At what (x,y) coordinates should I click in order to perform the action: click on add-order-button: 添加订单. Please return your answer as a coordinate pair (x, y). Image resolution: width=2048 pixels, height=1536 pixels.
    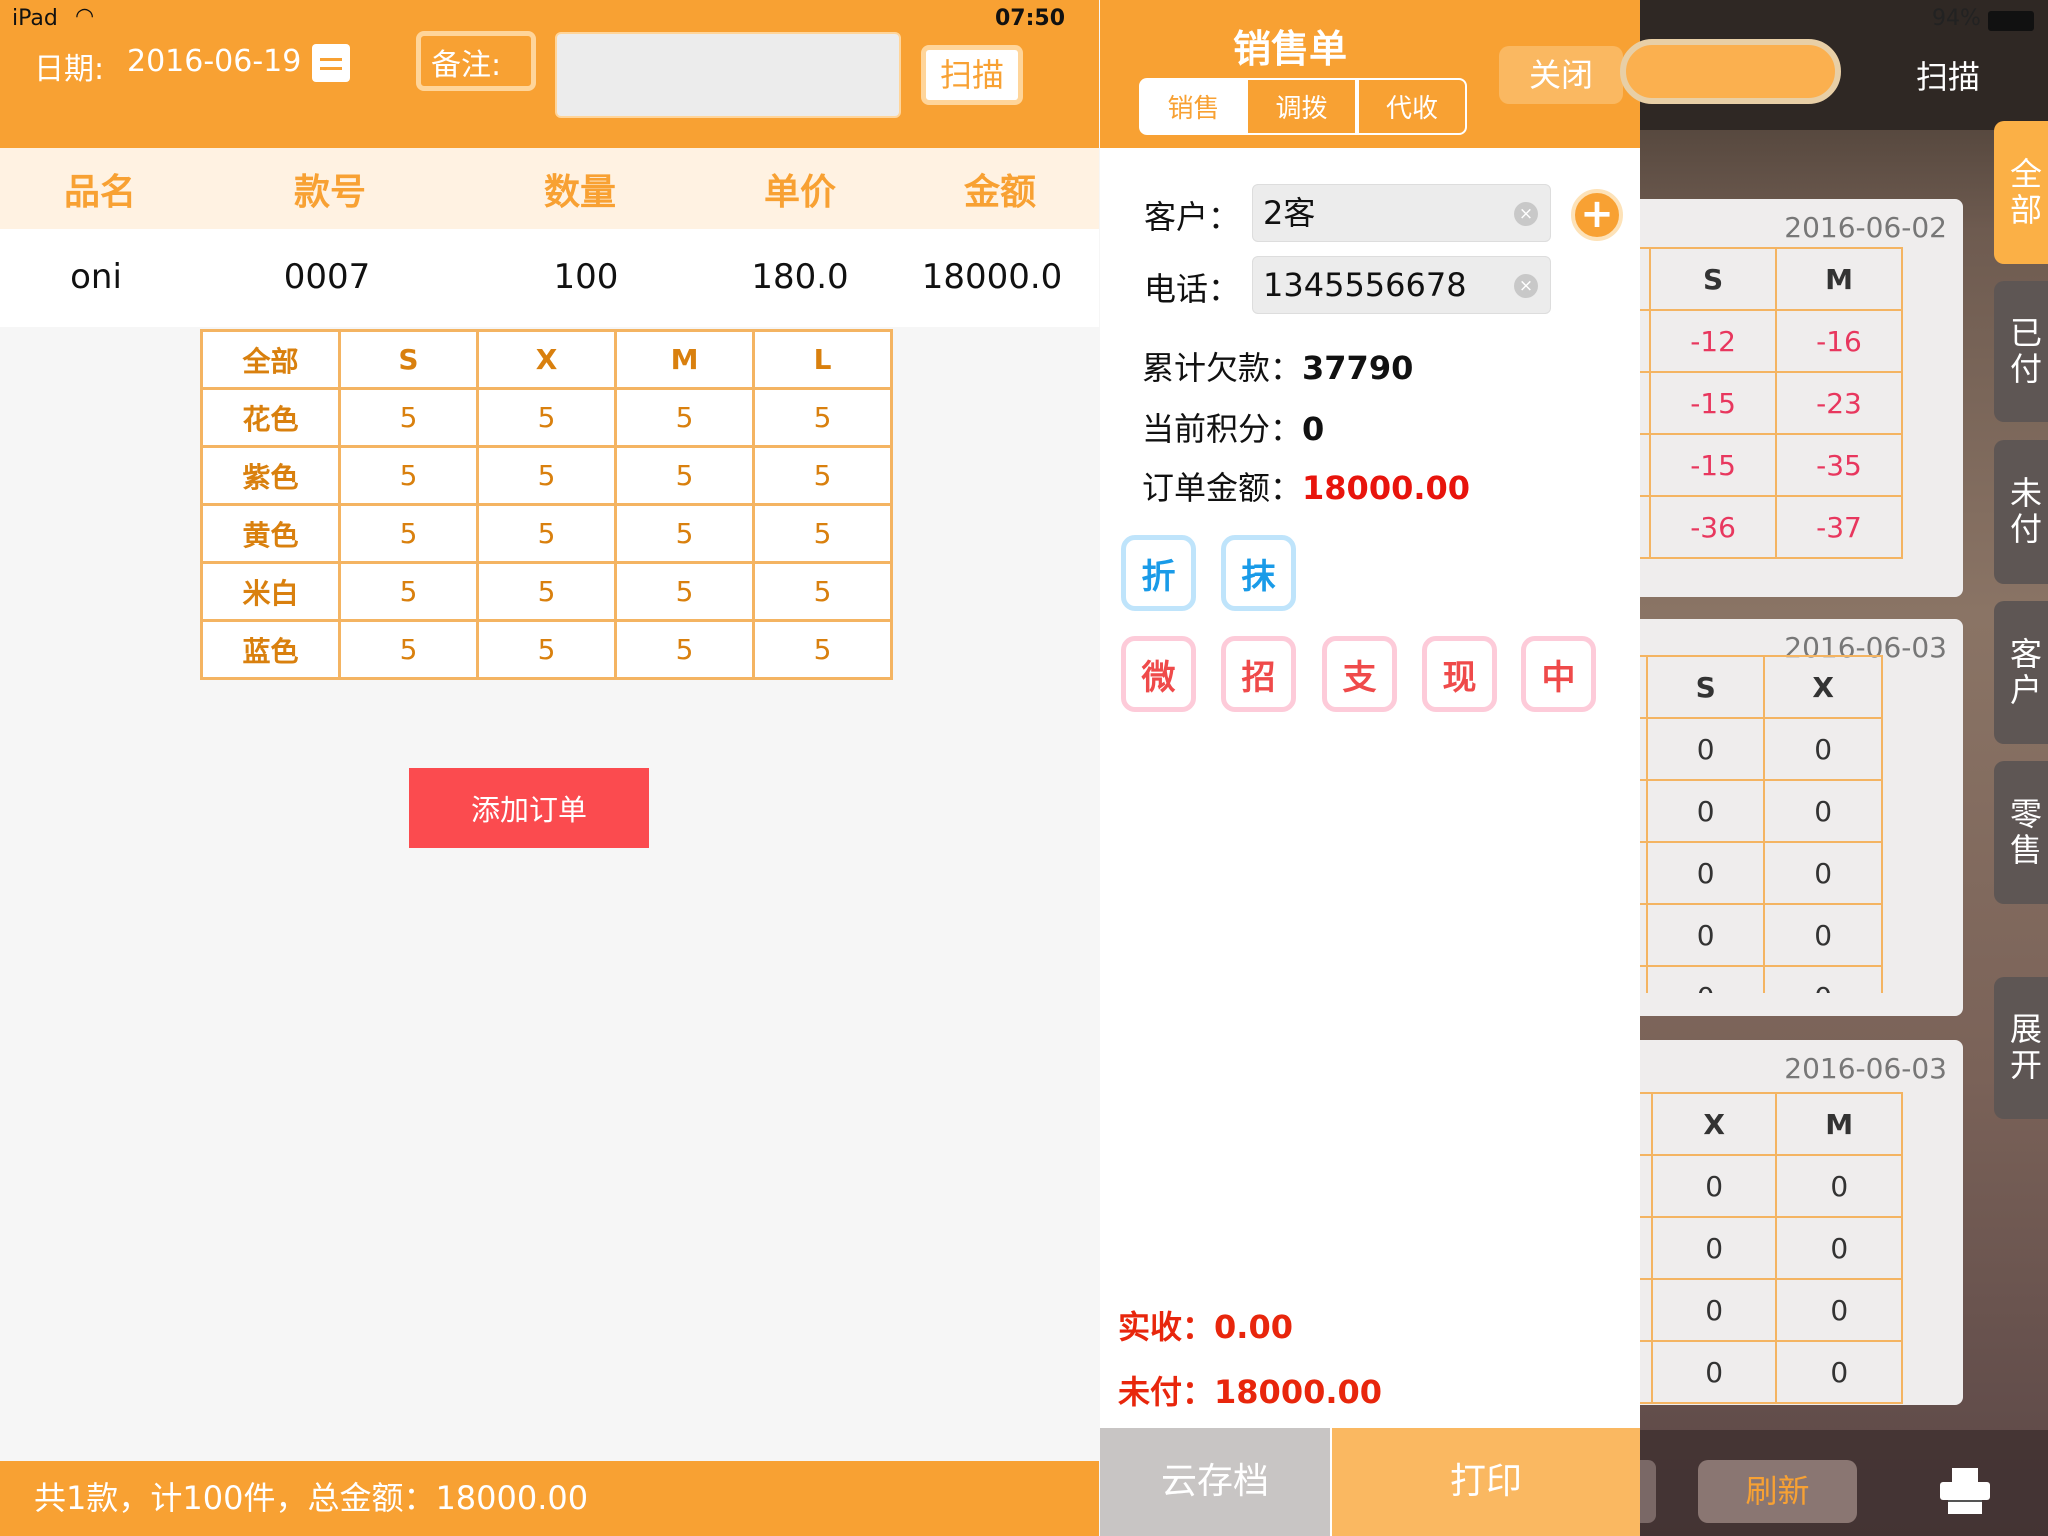
    Looking at the image, I should click on (529, 808).